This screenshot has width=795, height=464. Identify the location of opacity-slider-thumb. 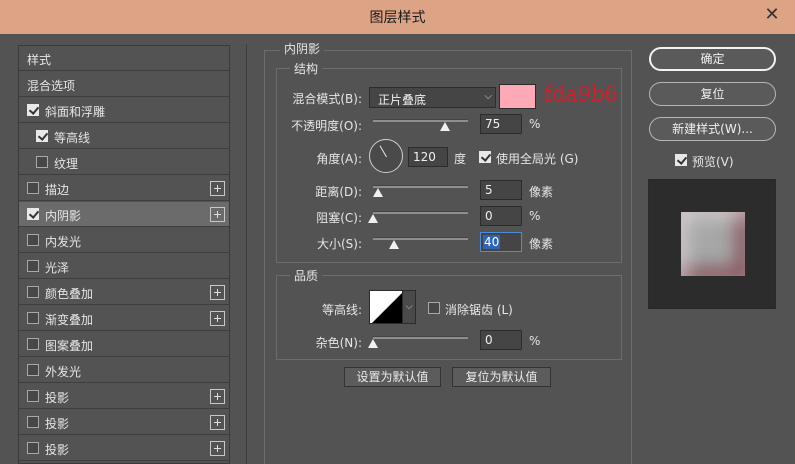
(445, 126).